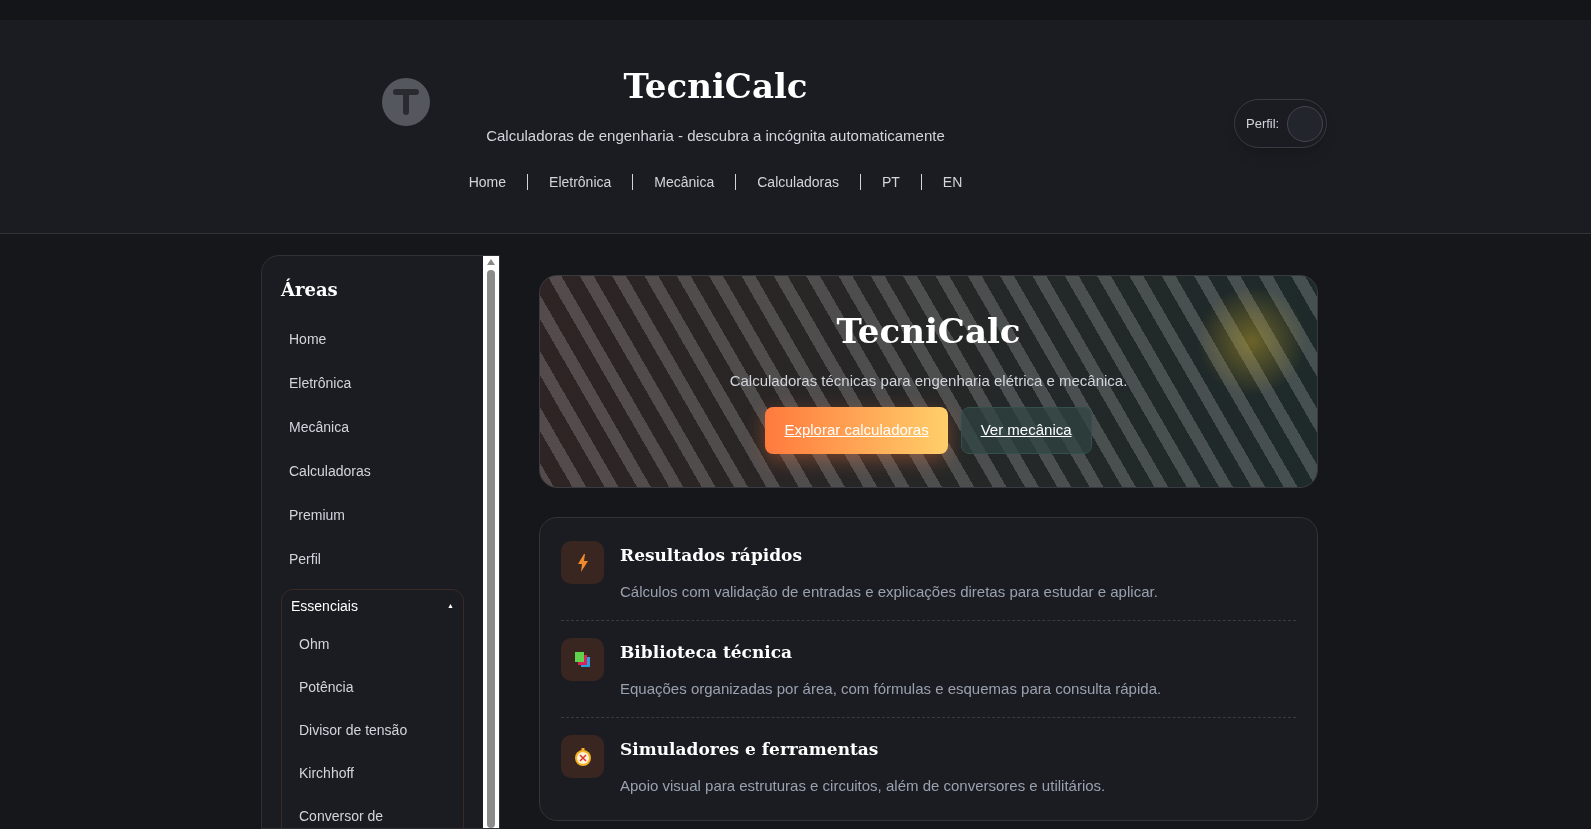 This screenshot has width=1591, height=829. Describe the element at coordinates (310, 289) in the screenshot. I see `sidebar-title: Áreas` at that location.